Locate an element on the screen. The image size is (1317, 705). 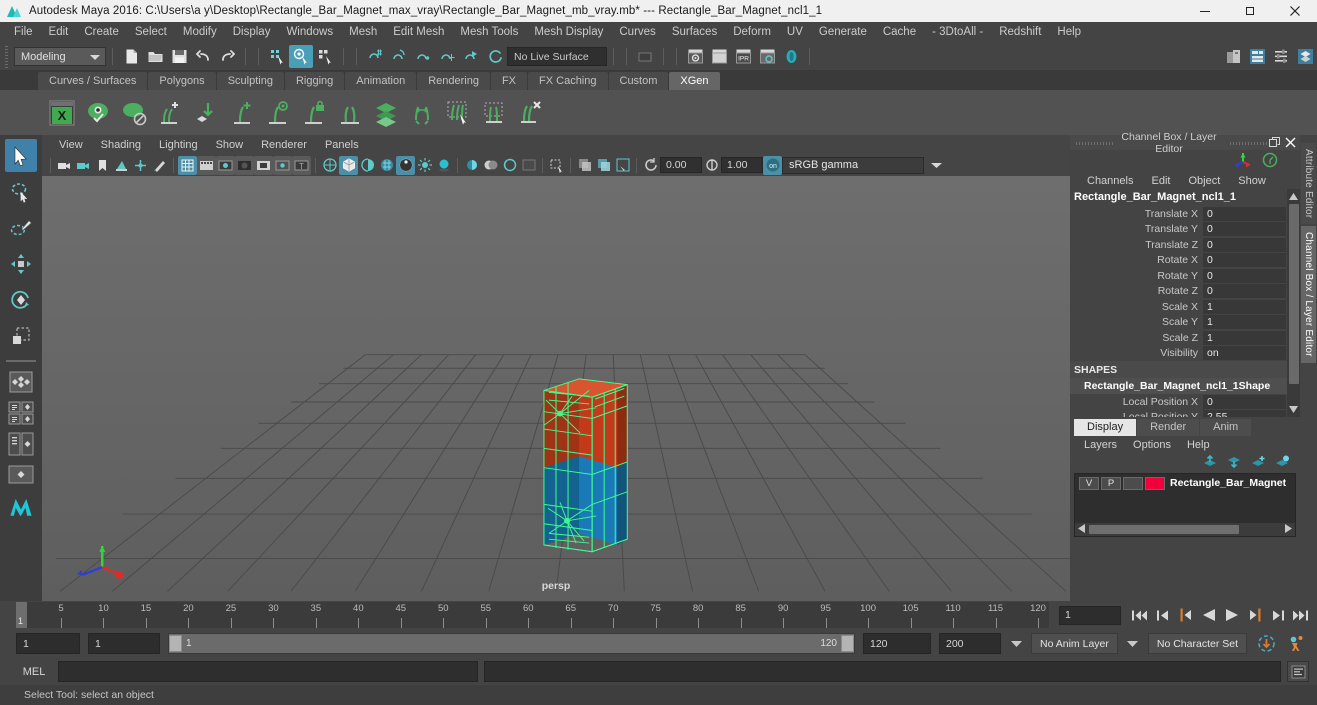
channel-box-toggle-button is located at coordinates (1305, 56).